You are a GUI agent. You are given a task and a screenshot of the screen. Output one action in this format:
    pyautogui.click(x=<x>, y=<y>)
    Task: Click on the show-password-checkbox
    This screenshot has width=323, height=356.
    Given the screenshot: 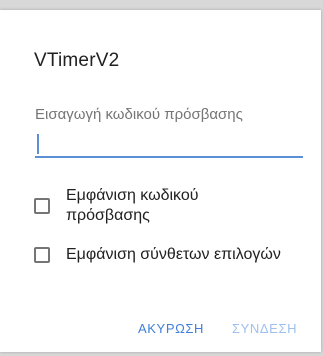 What is the action you would take?
    pyautogui.click(x=42, y=206)
    